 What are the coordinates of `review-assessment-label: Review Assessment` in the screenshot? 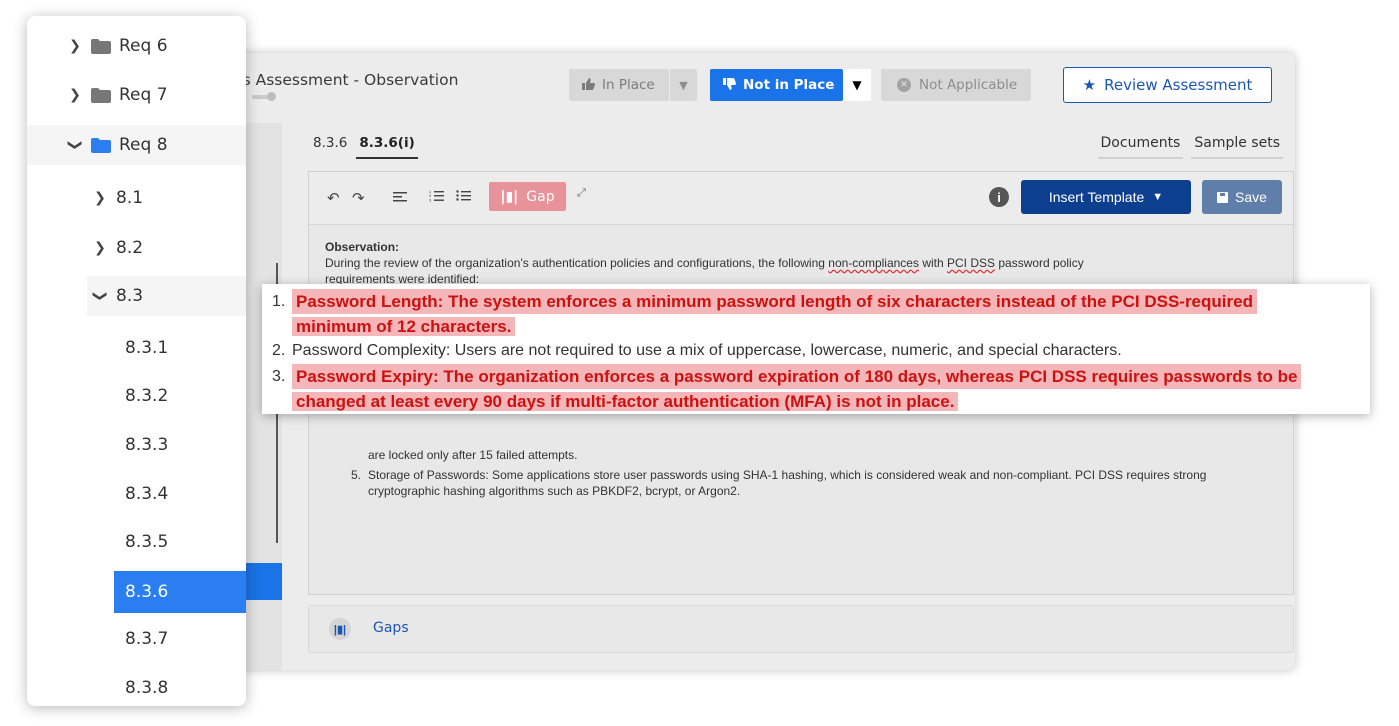 It's located at (1178, 85).